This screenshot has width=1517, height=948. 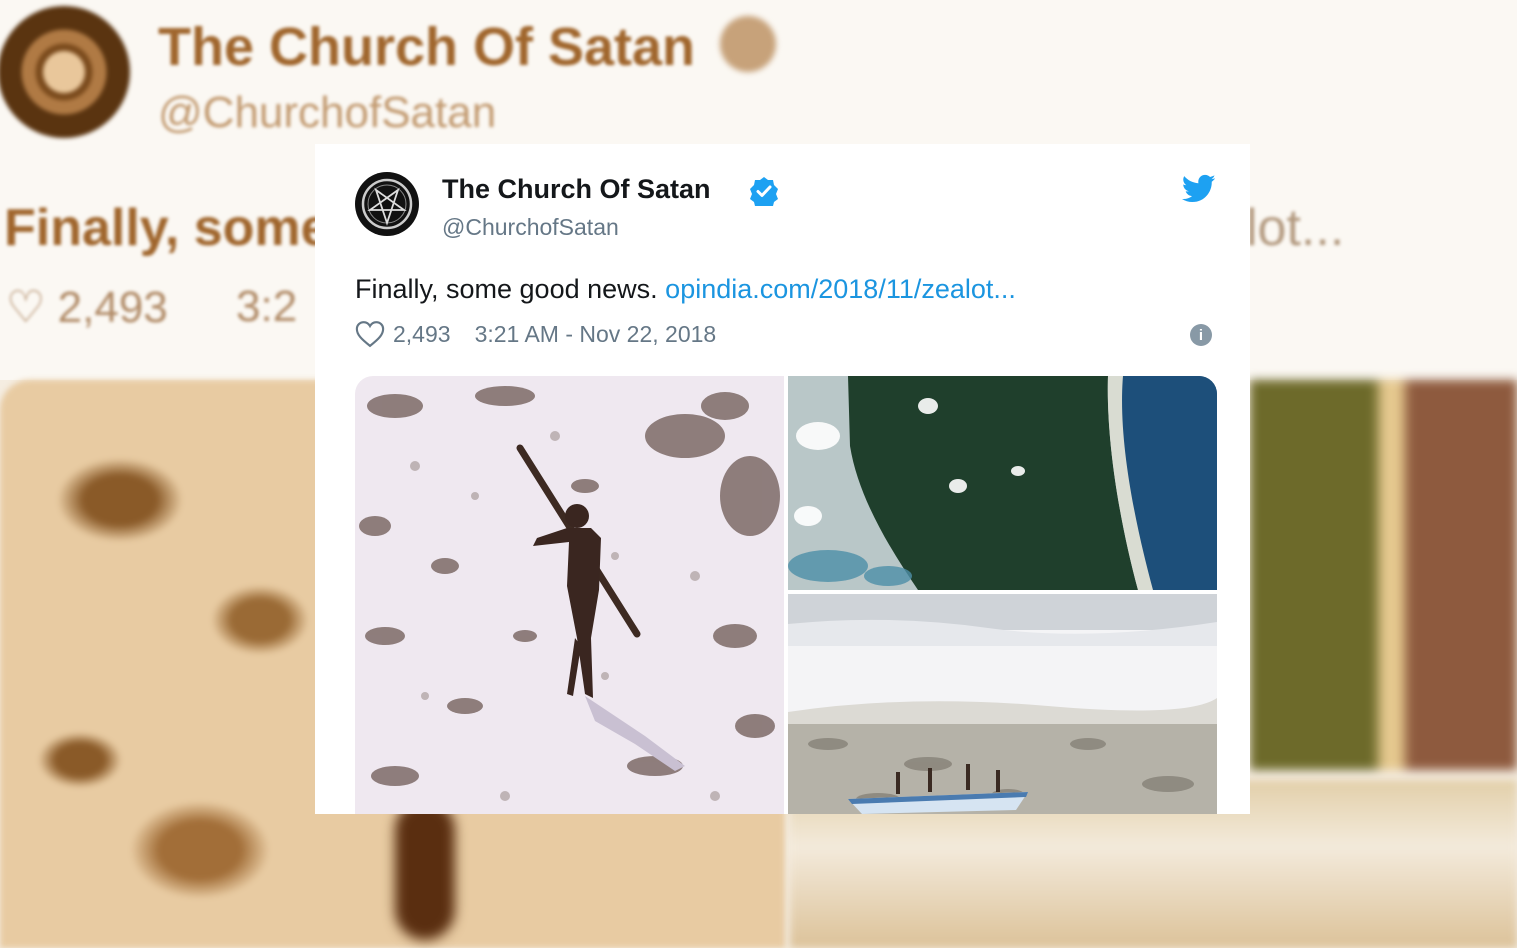 I want to click on avatar, so click(x=387, y=204).